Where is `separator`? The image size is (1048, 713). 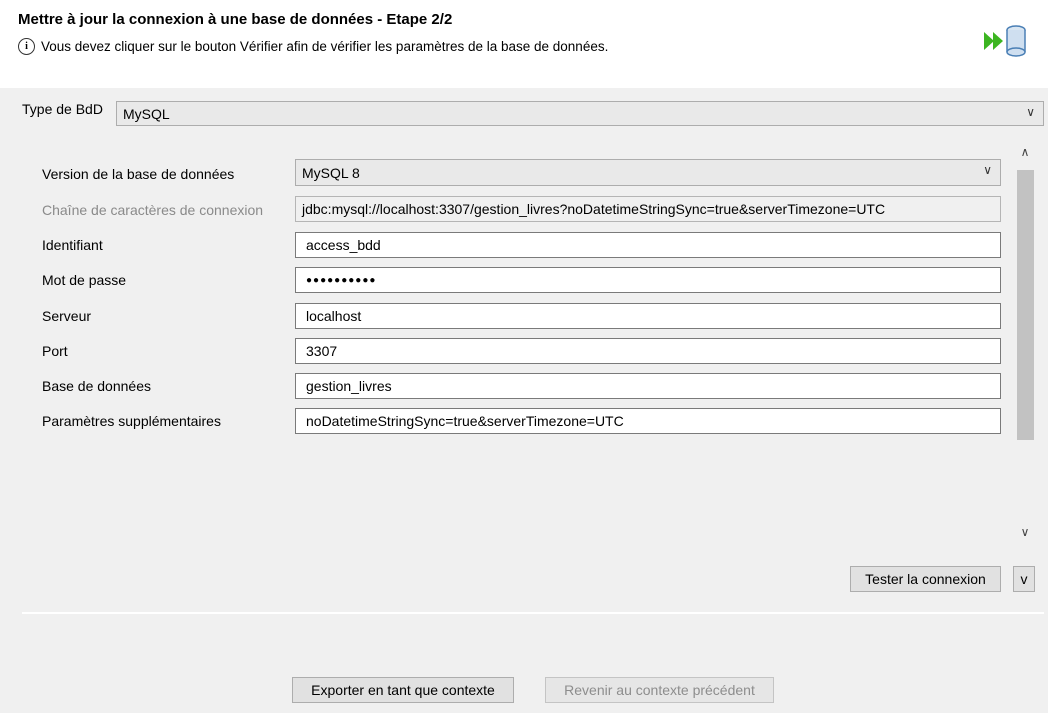
separator is located at coordinates (533, 613).